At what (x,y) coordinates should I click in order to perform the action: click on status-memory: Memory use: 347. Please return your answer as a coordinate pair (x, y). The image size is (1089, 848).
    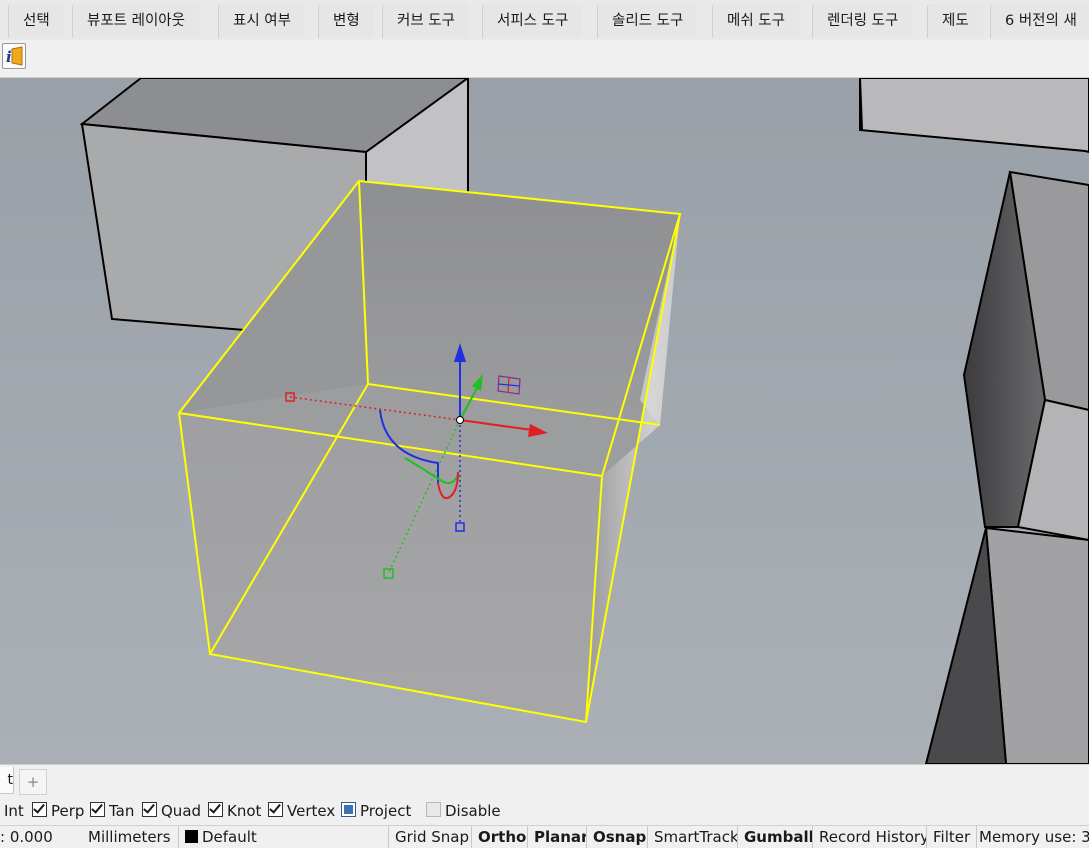
    Looking at the image, I should click on (1032, 837).